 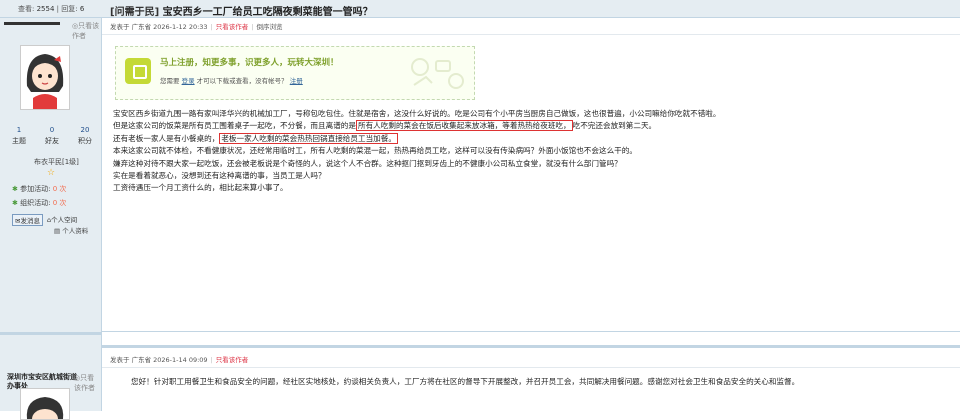 I want to click on register-prompt-title: 马上注册，知更多事，识更多人，玩转大深圳！, so click(x=249, y=63).